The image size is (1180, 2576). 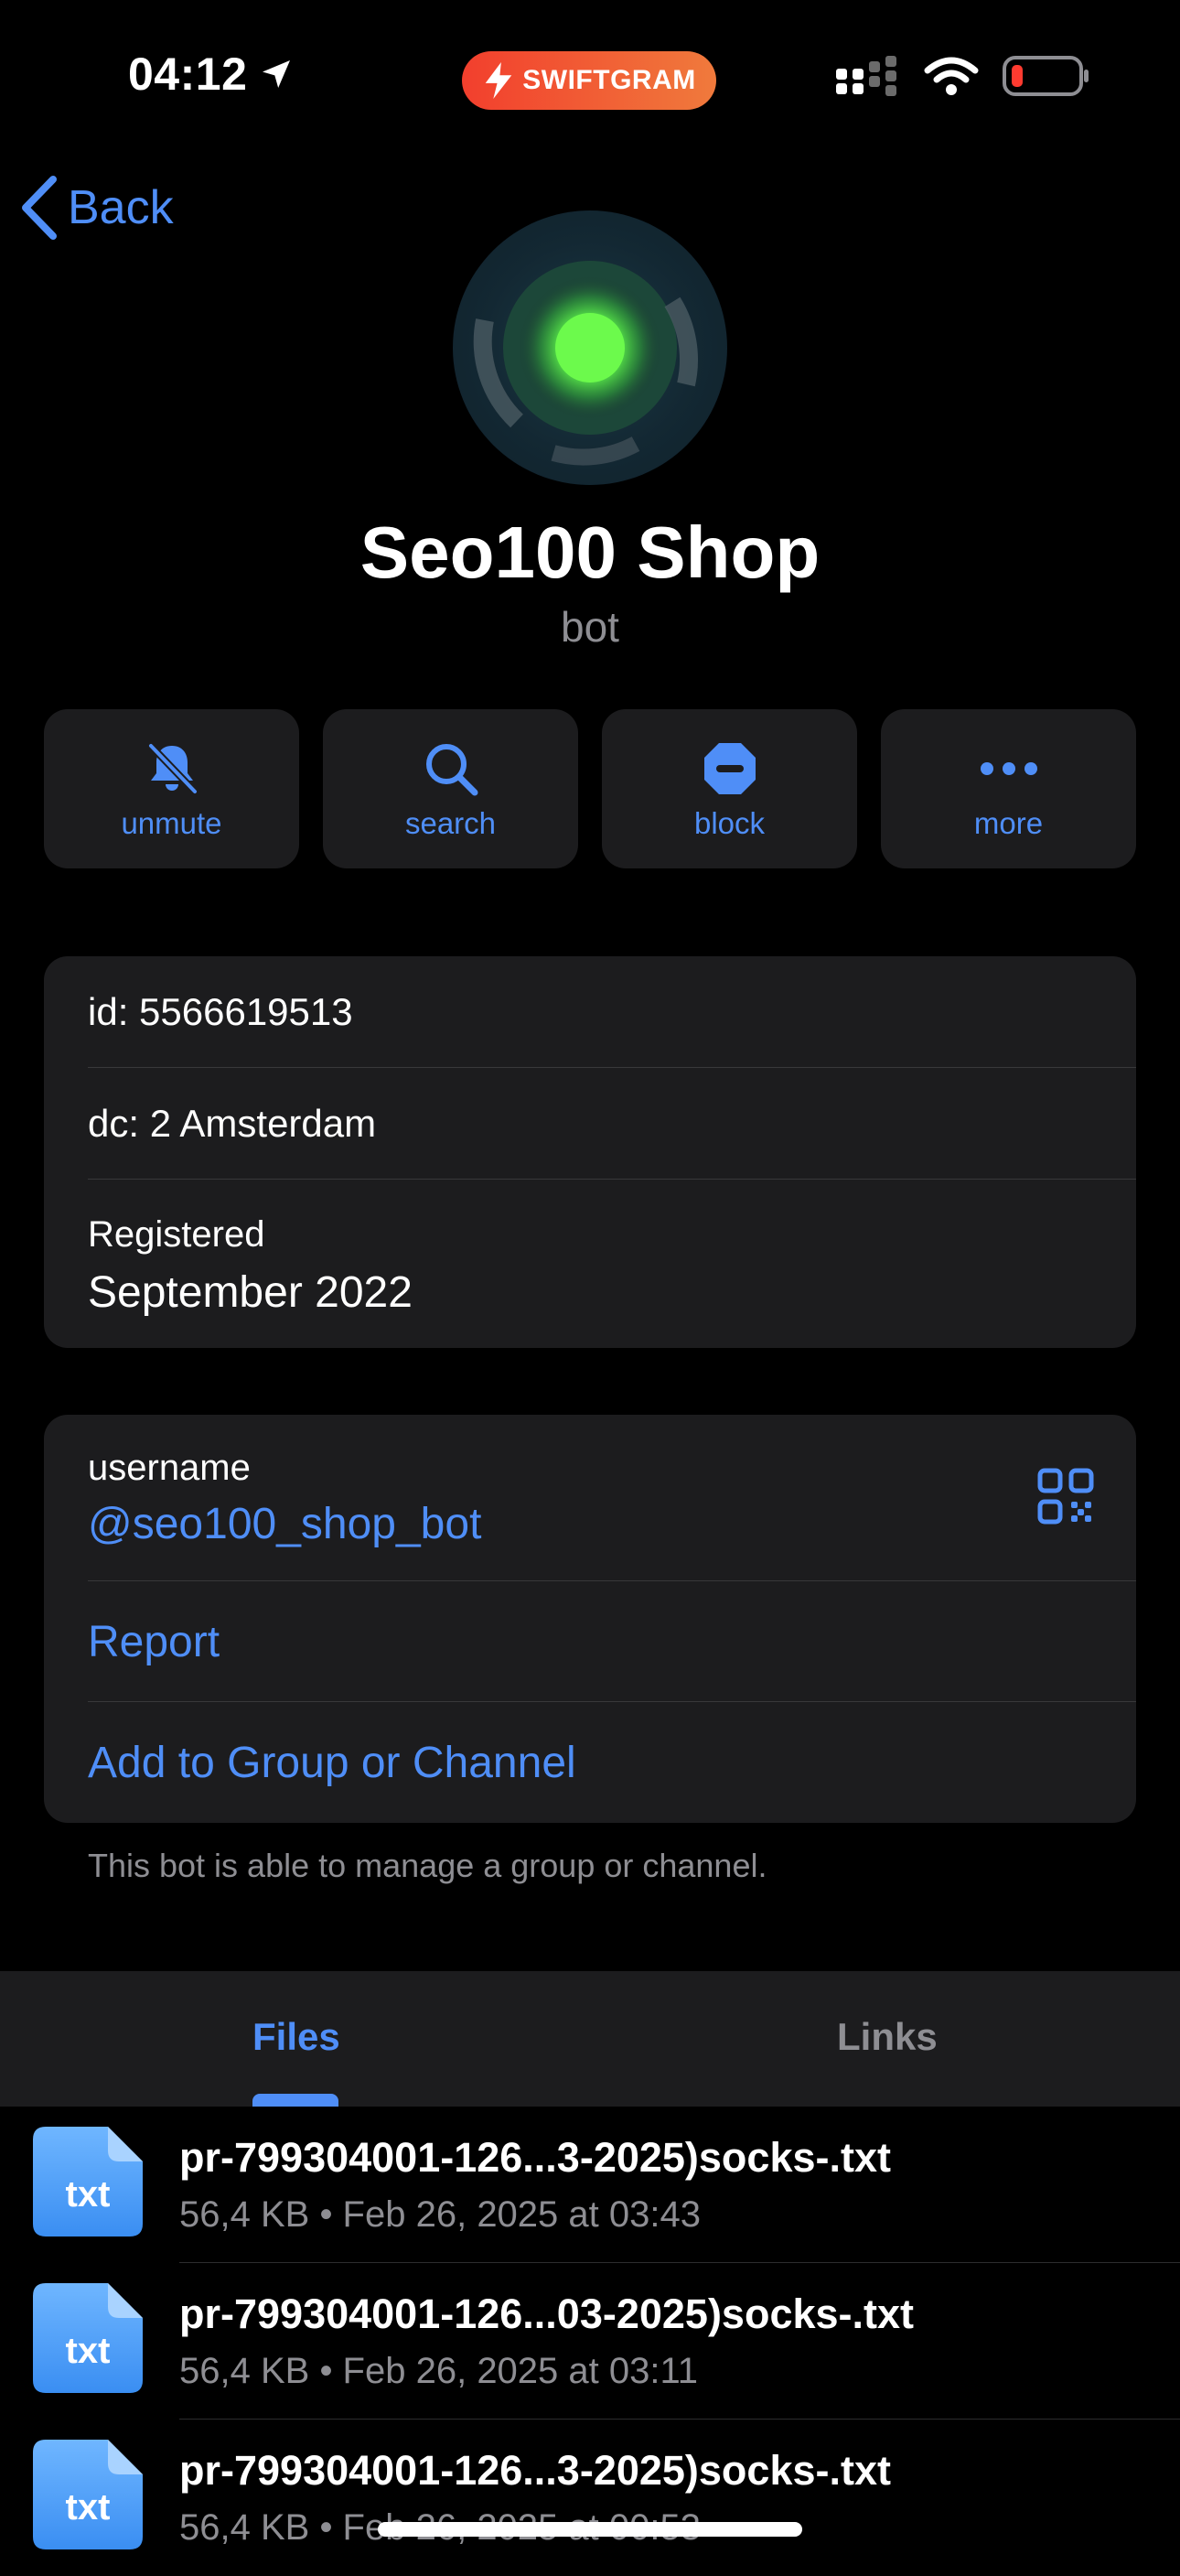 What do you see at coordinates (951, 76) in the screenshot?
I see `wifi-icon` at bounding box center [951, 76].